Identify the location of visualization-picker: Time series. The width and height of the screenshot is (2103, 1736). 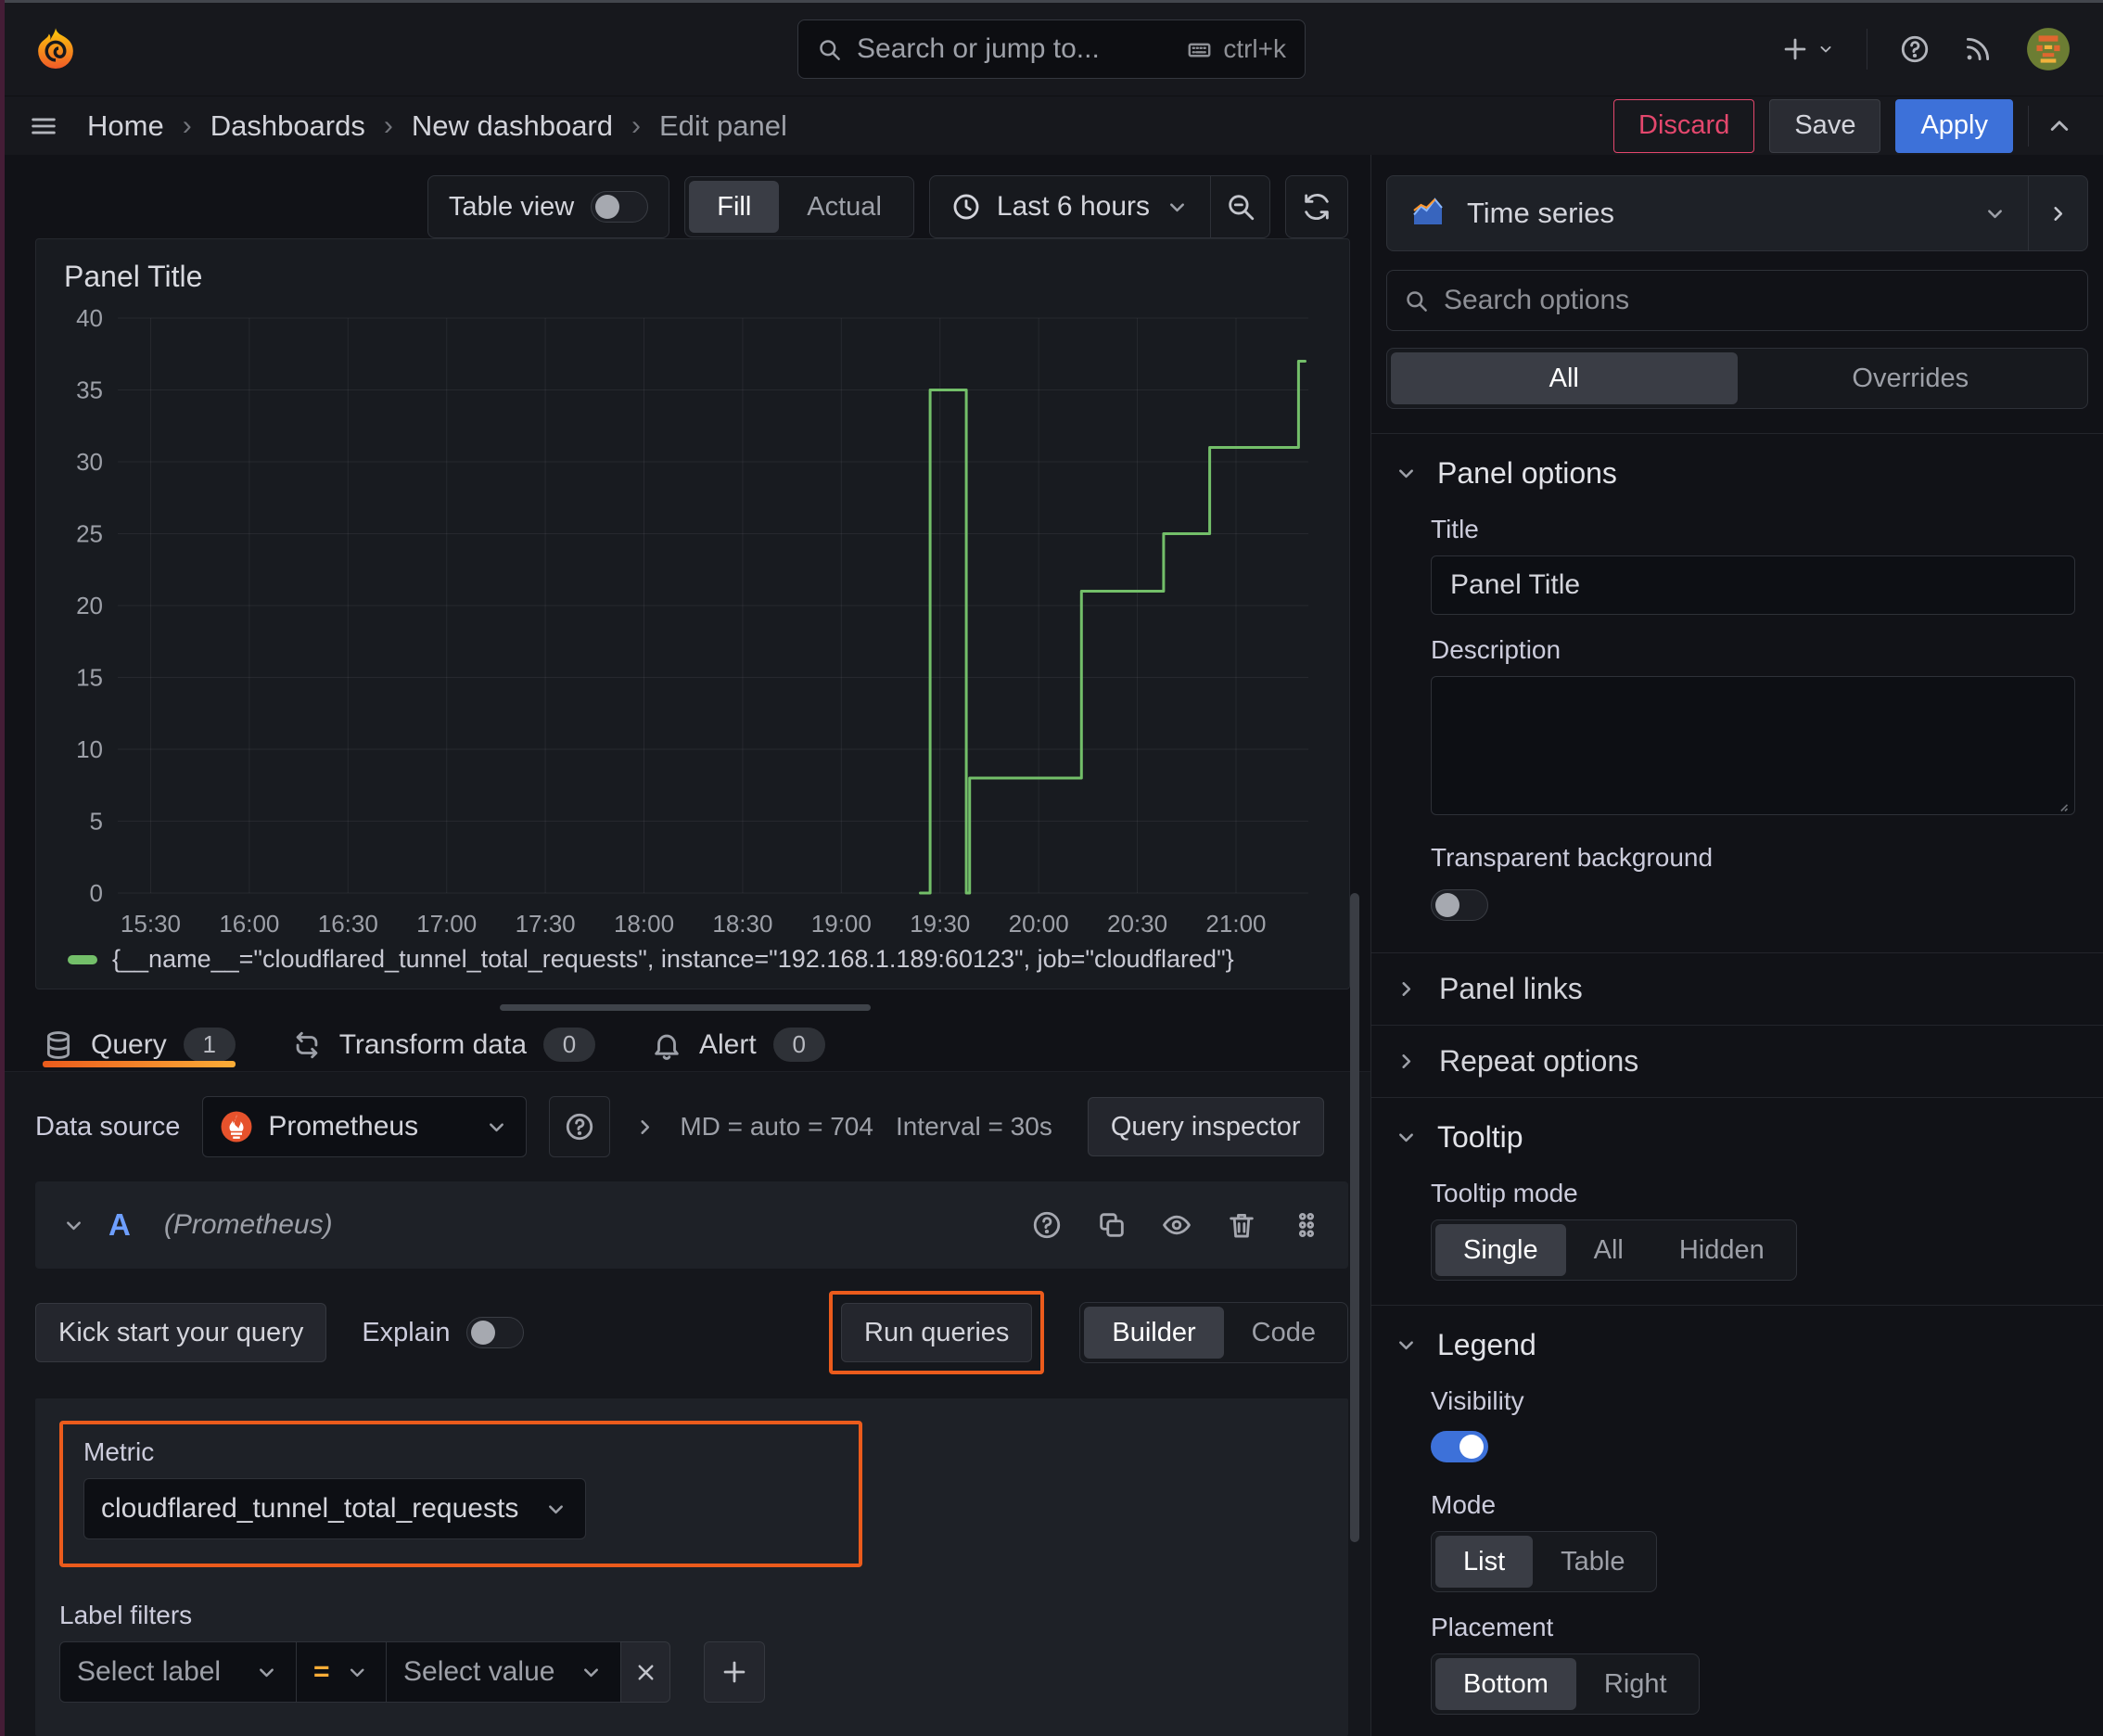
(1707, 213).